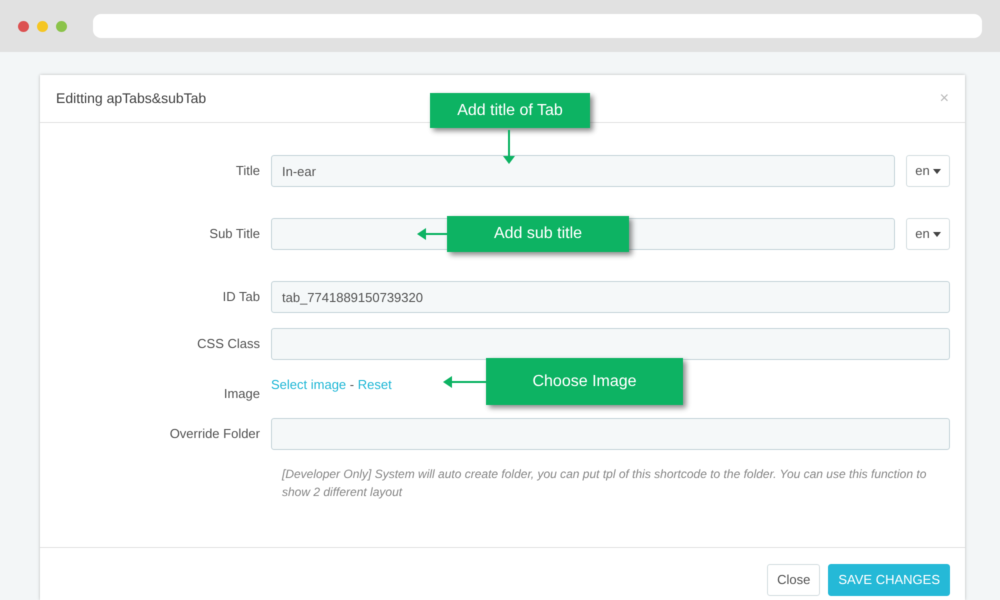 The width and height of the screenshot is (1000, 600). I want to click on modal-title: Editting apTabs&subTab, so click(131, 98).